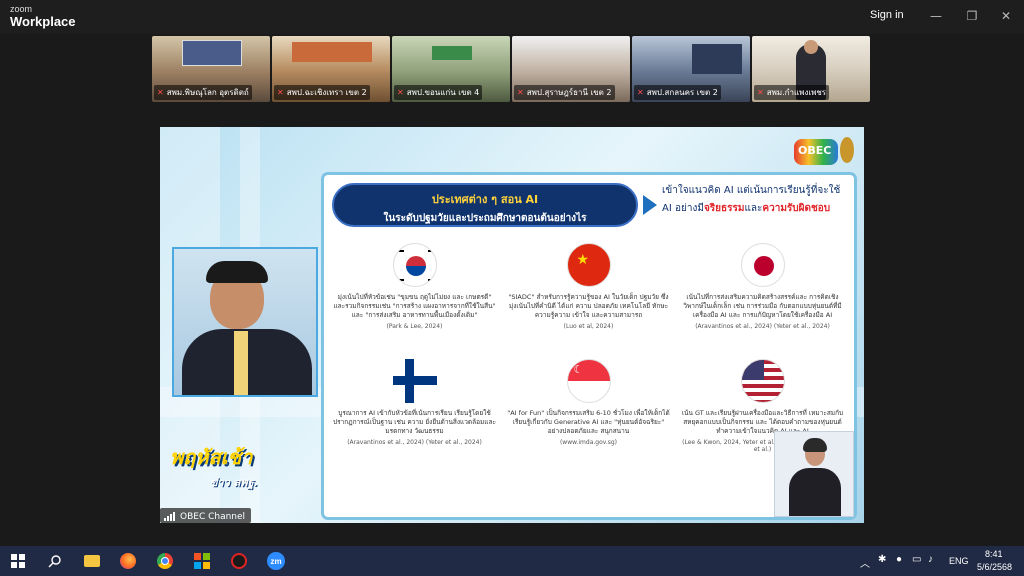 The width and height of the screenshot is (1024, 576). What do you see at coordinates (128, 561) in the screenshot?
I see `firefox-icon` at bounding box center [128, 561].